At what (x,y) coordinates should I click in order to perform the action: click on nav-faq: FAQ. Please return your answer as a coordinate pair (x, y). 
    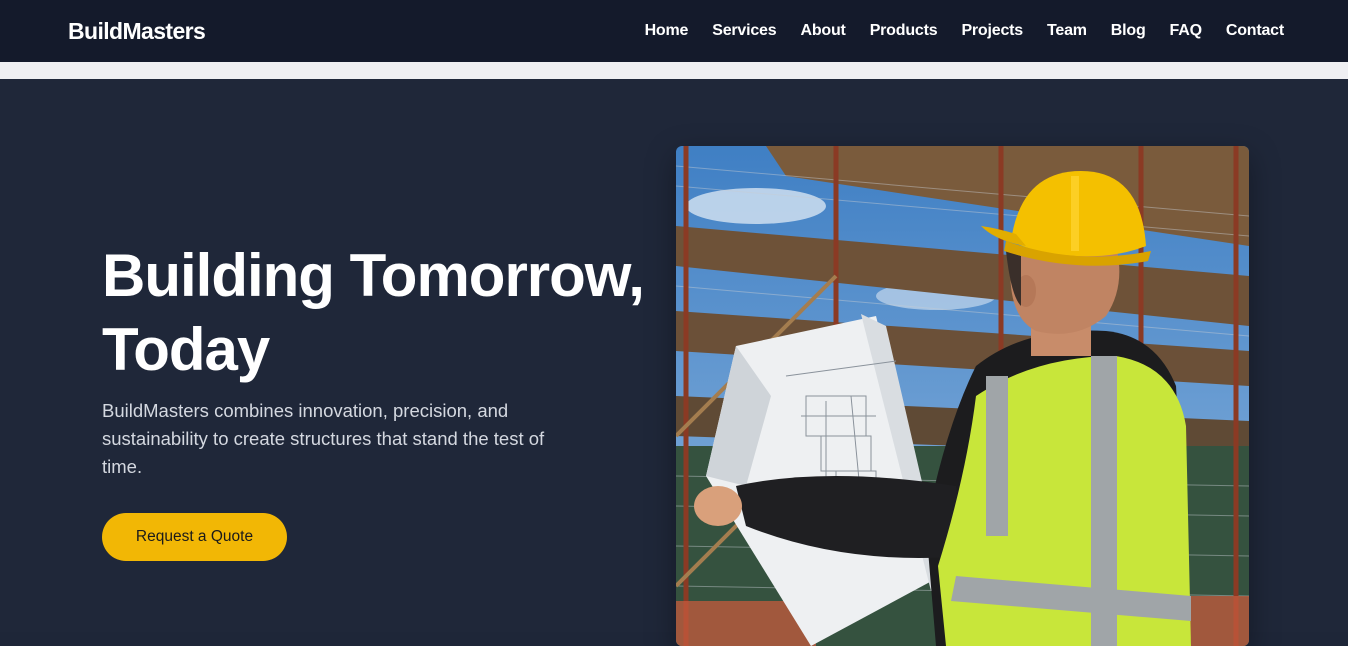
    Looking at the image, I should click on (1186, 31).